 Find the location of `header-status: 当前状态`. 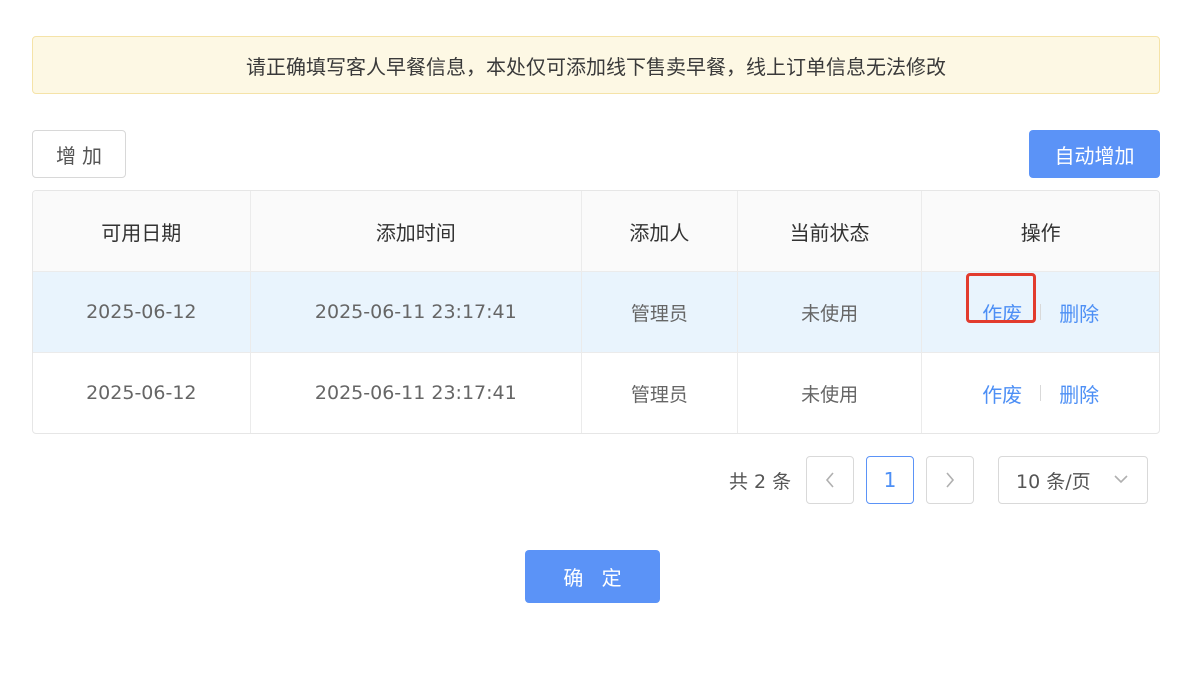

header-status: 当前状态 is located at coordinates (829, 231).